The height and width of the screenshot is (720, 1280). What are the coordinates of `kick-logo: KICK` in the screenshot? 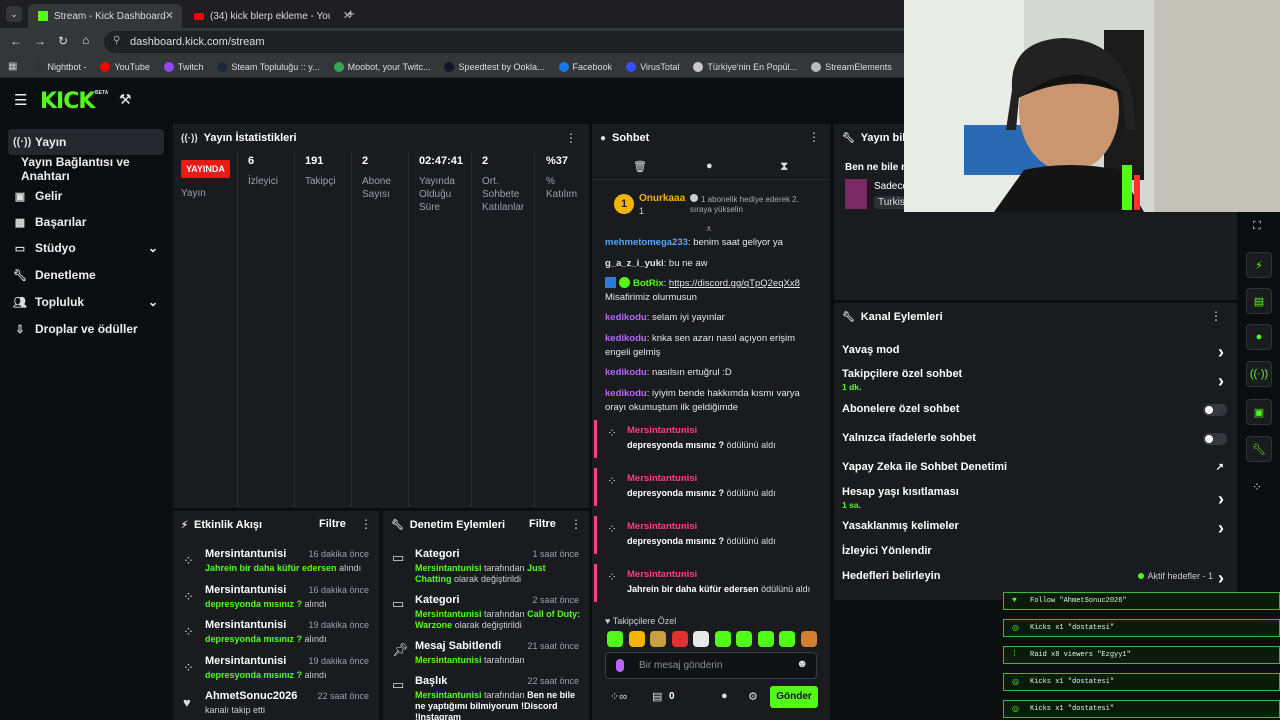 It's located at (67, 101).